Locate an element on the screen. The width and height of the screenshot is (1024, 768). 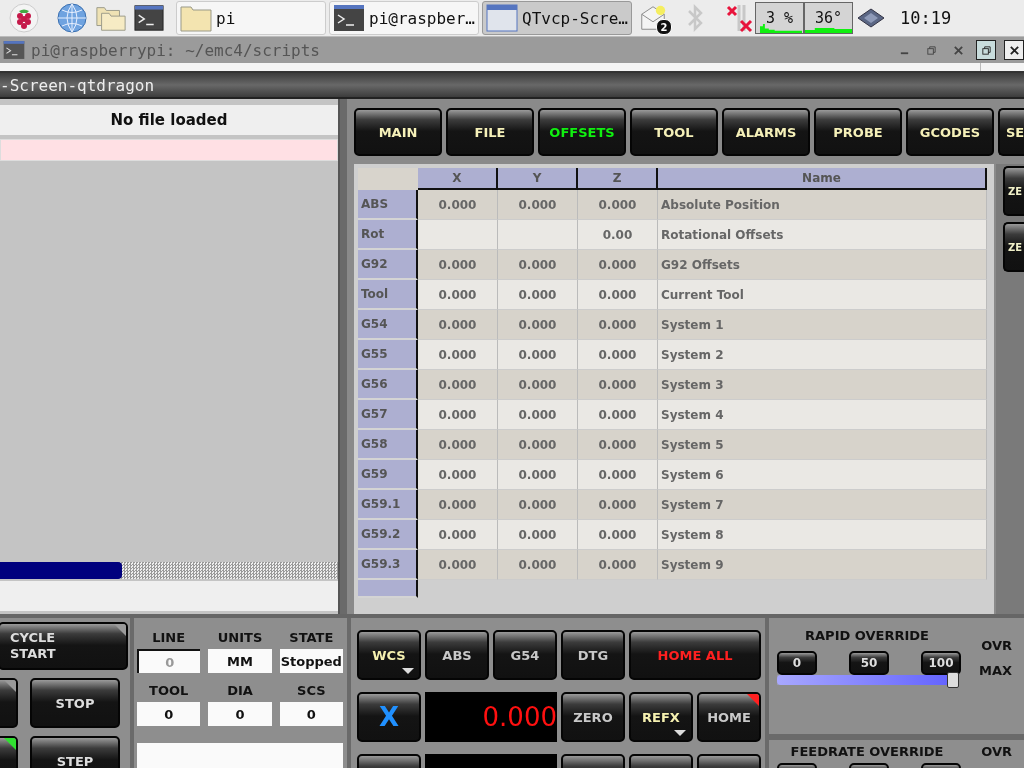
row-header: G57 is located at coordinates (388, 415).